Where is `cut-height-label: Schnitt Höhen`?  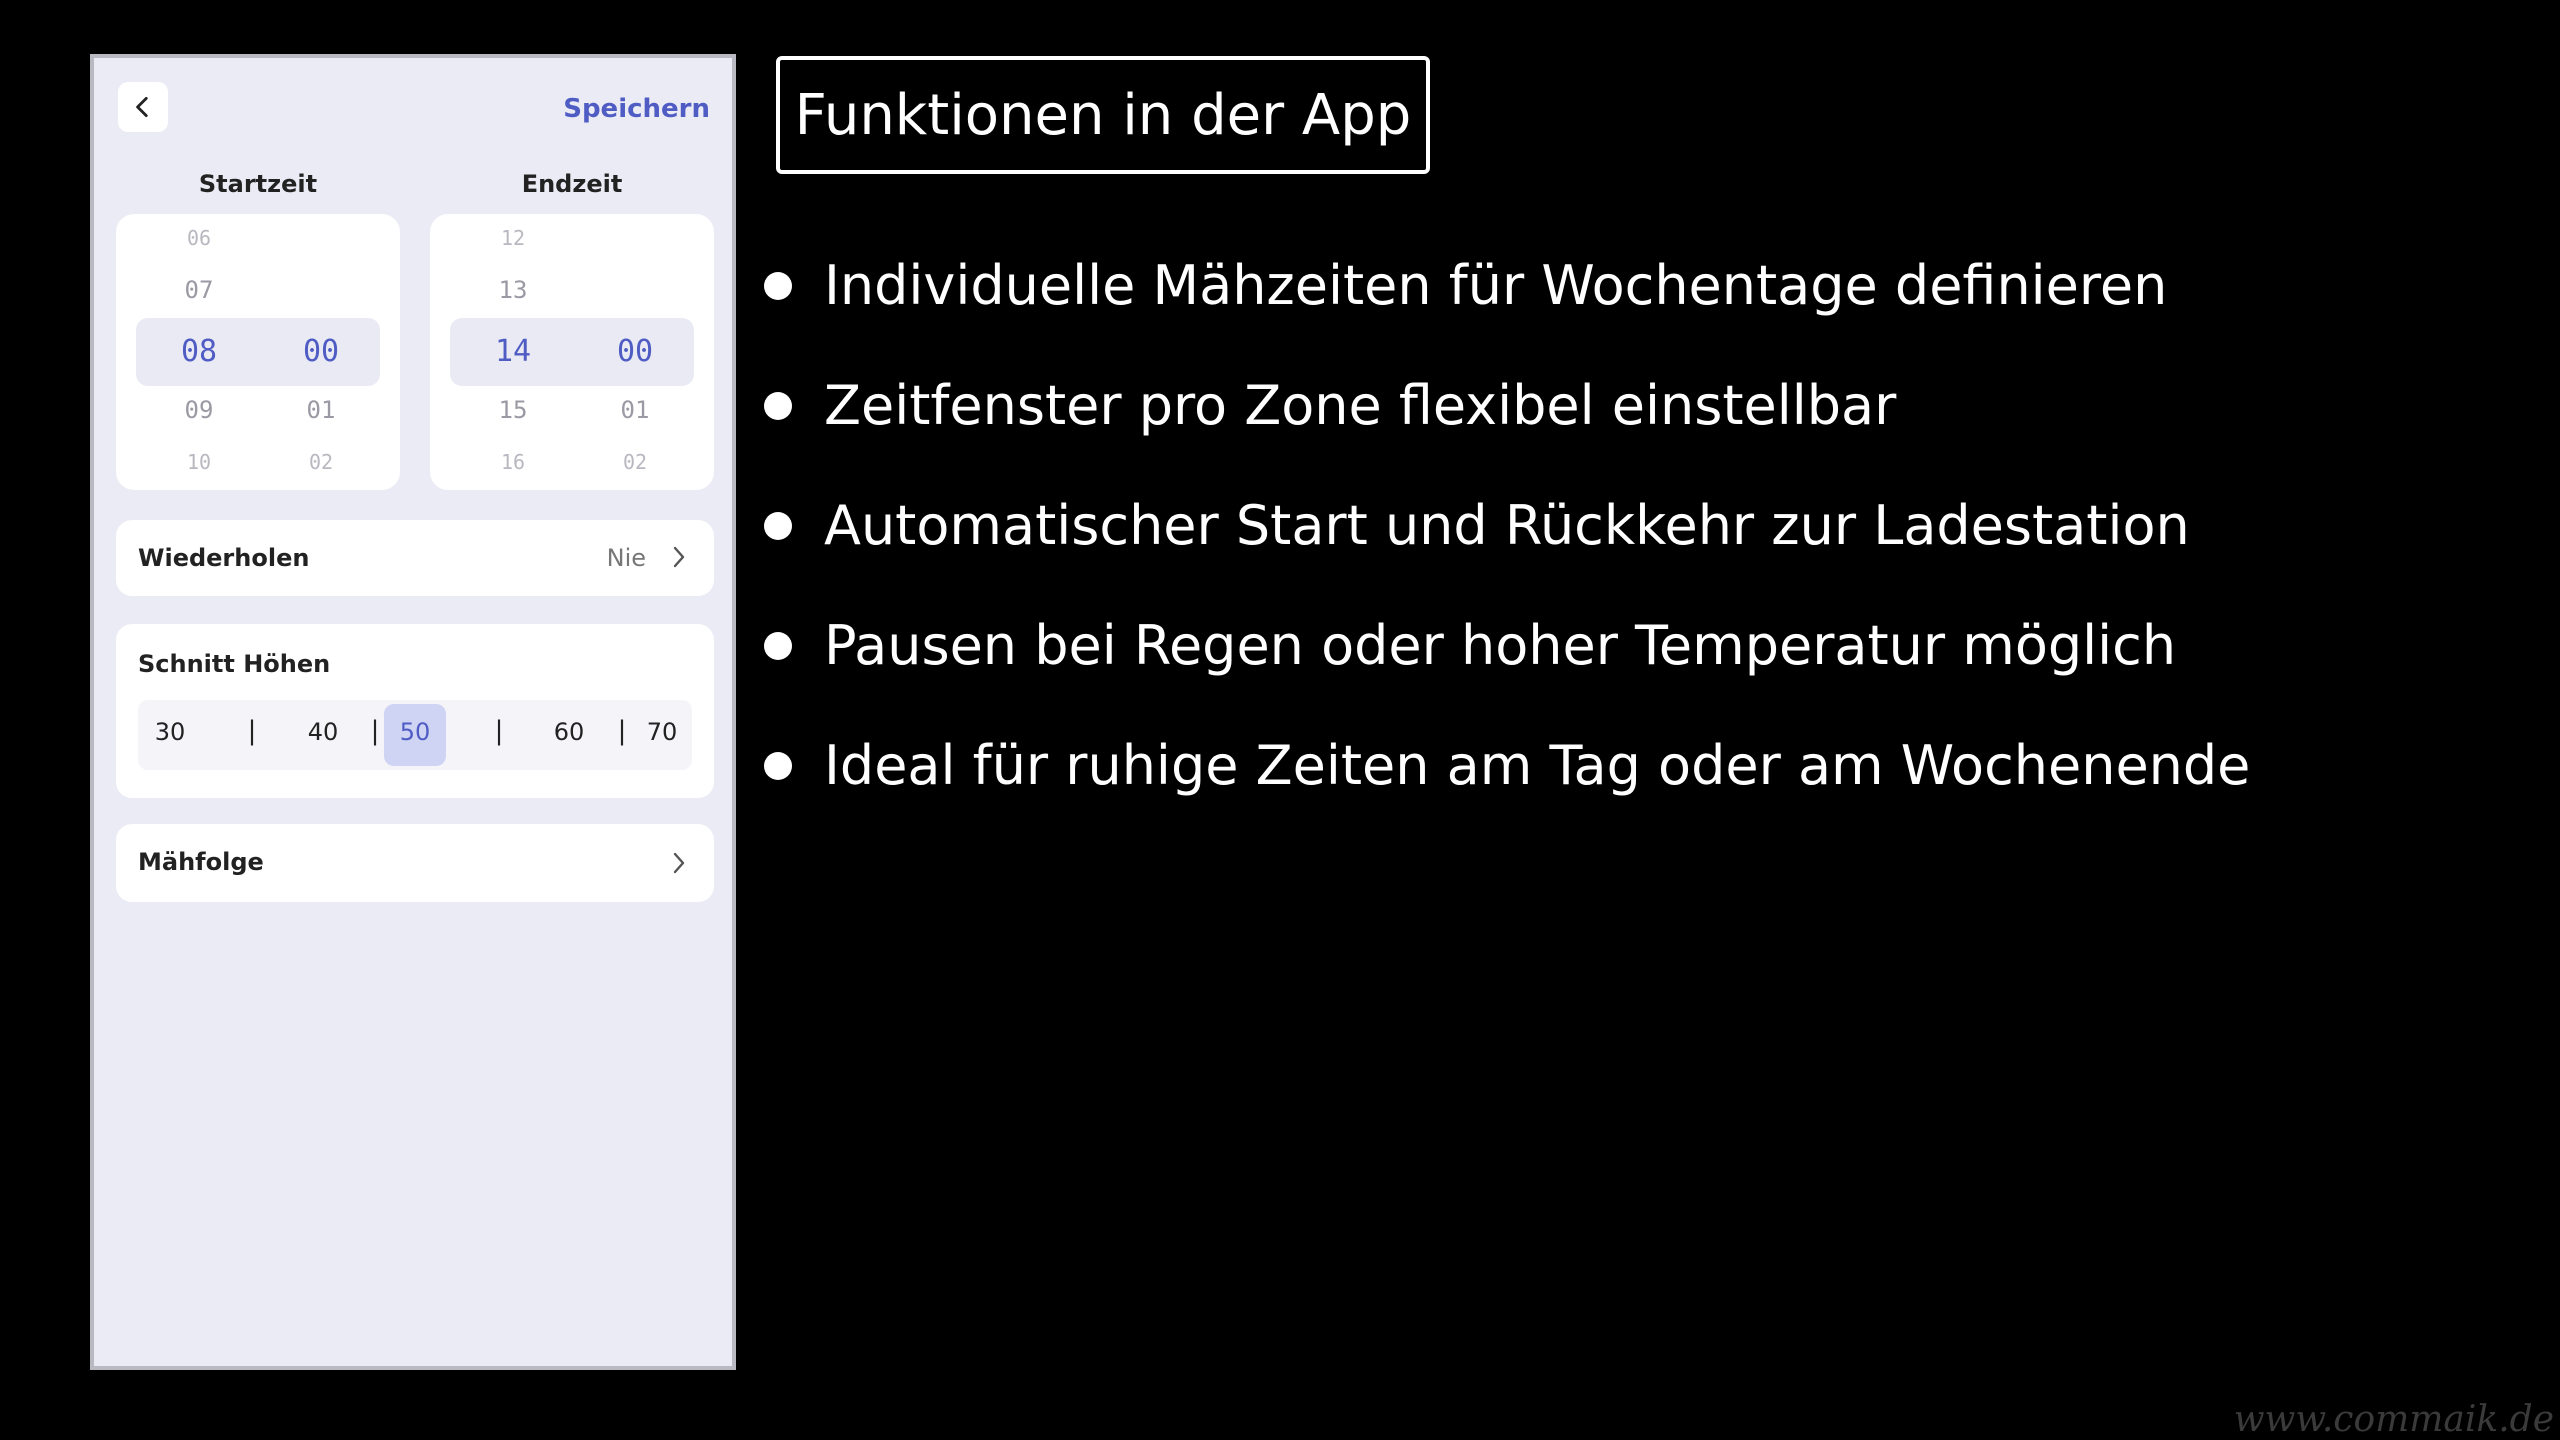 cut-height-label: Schnitt Höhen is located at coordinates (234, 664).